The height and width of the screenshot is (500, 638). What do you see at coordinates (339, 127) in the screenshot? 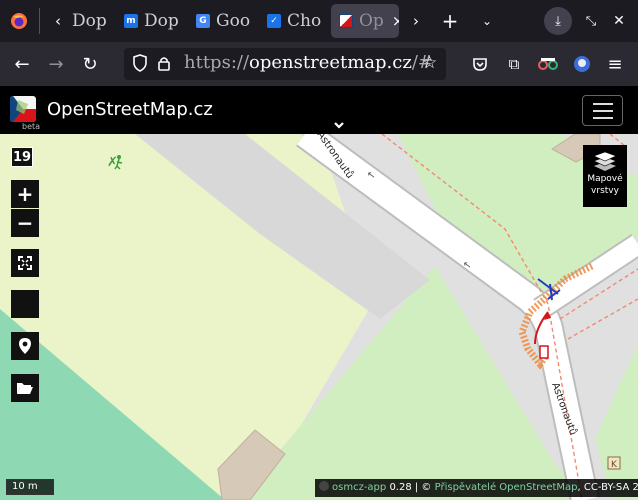
I see `chevron-down-icon` at bounding box center [339, 127].